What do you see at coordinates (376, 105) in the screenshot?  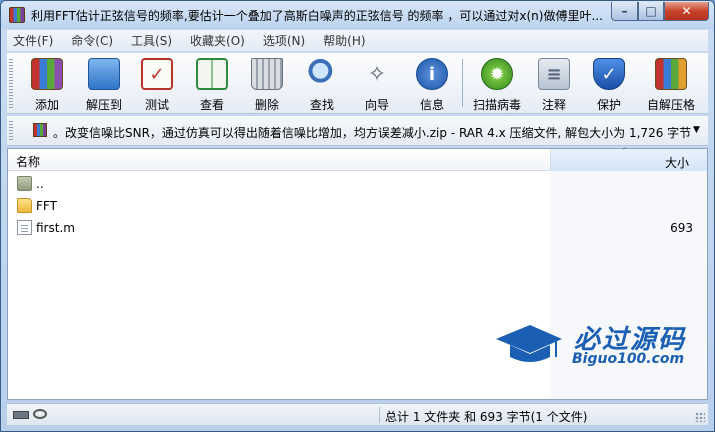 I see `wizard-label: 向导` at bounding box center [376, 105].